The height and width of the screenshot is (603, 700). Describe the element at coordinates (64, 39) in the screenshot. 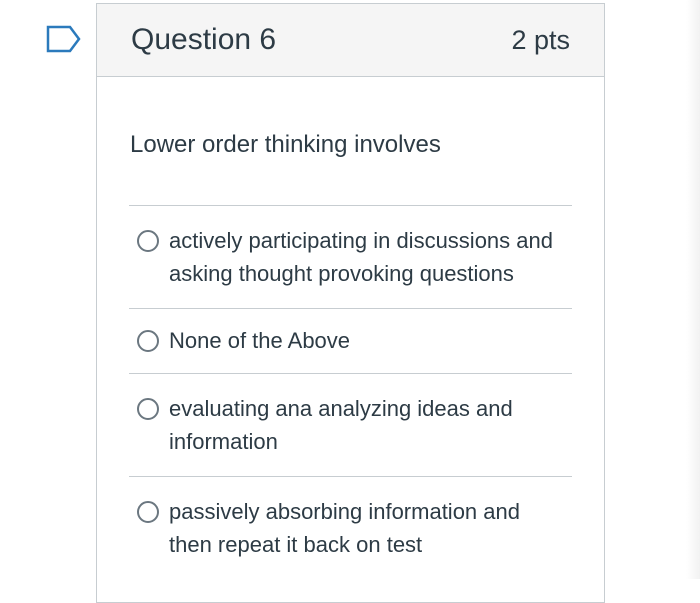

I see `flag-question-icon` at that location.